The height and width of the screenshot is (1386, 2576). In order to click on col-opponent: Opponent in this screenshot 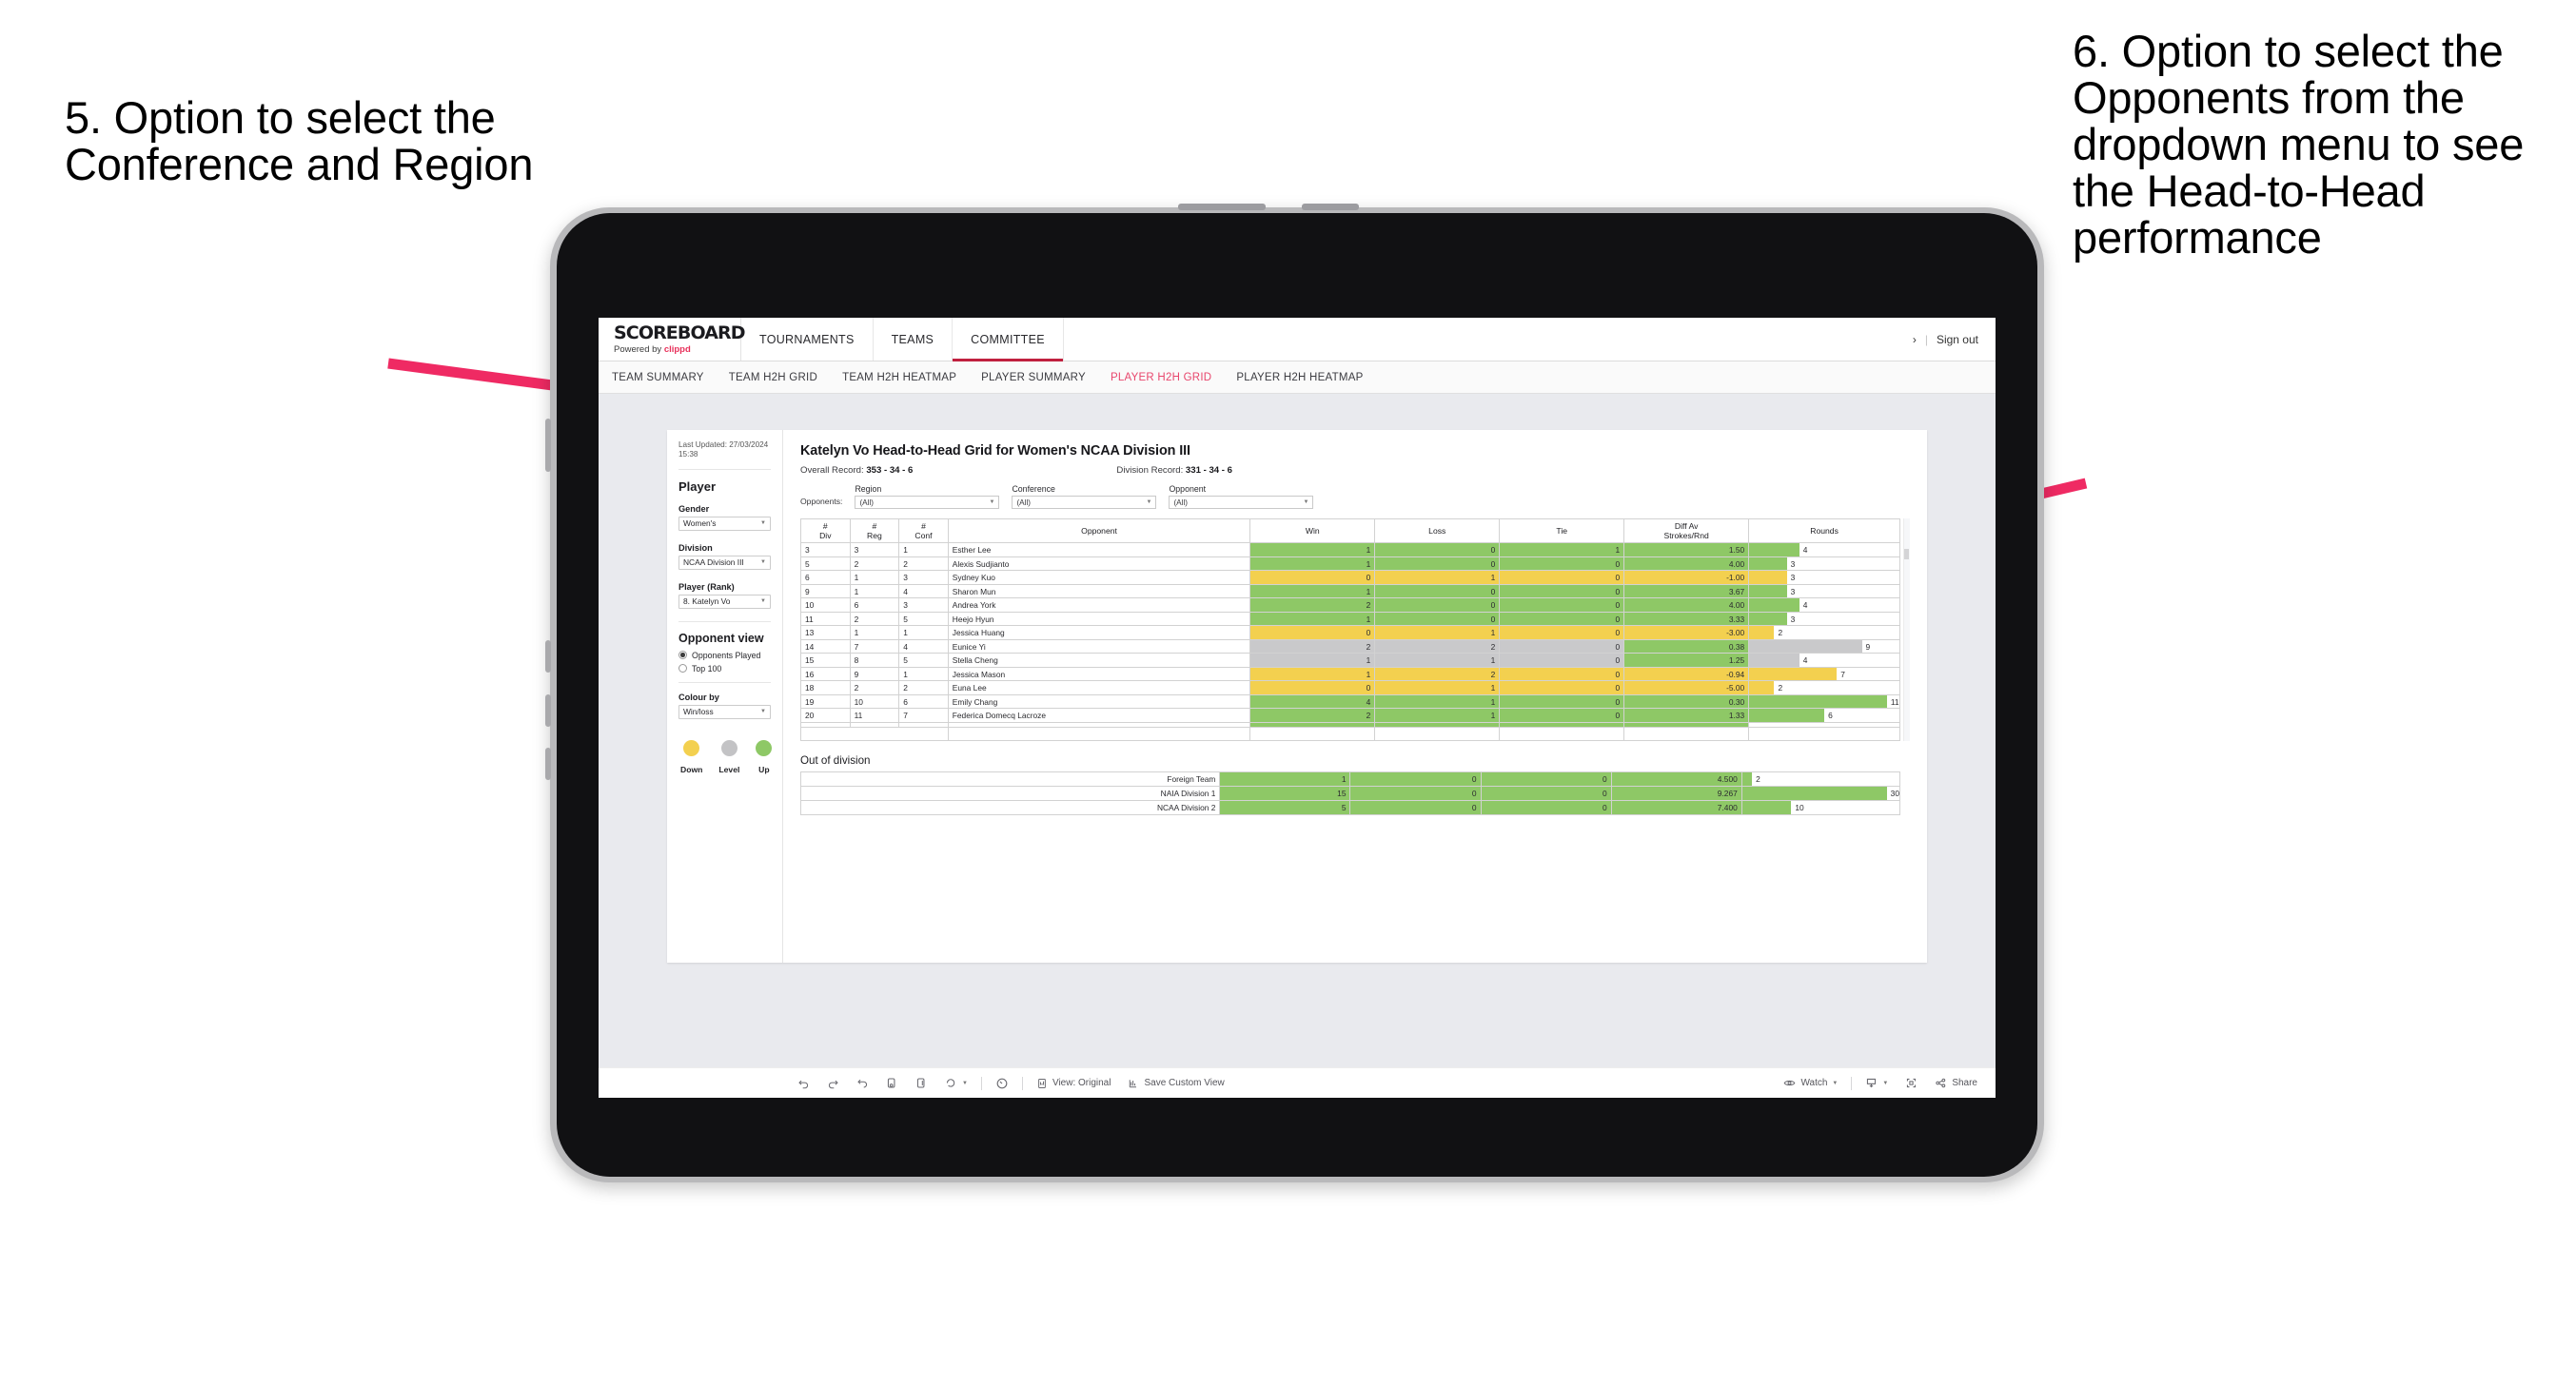, I will do `click(1099, 530)`.